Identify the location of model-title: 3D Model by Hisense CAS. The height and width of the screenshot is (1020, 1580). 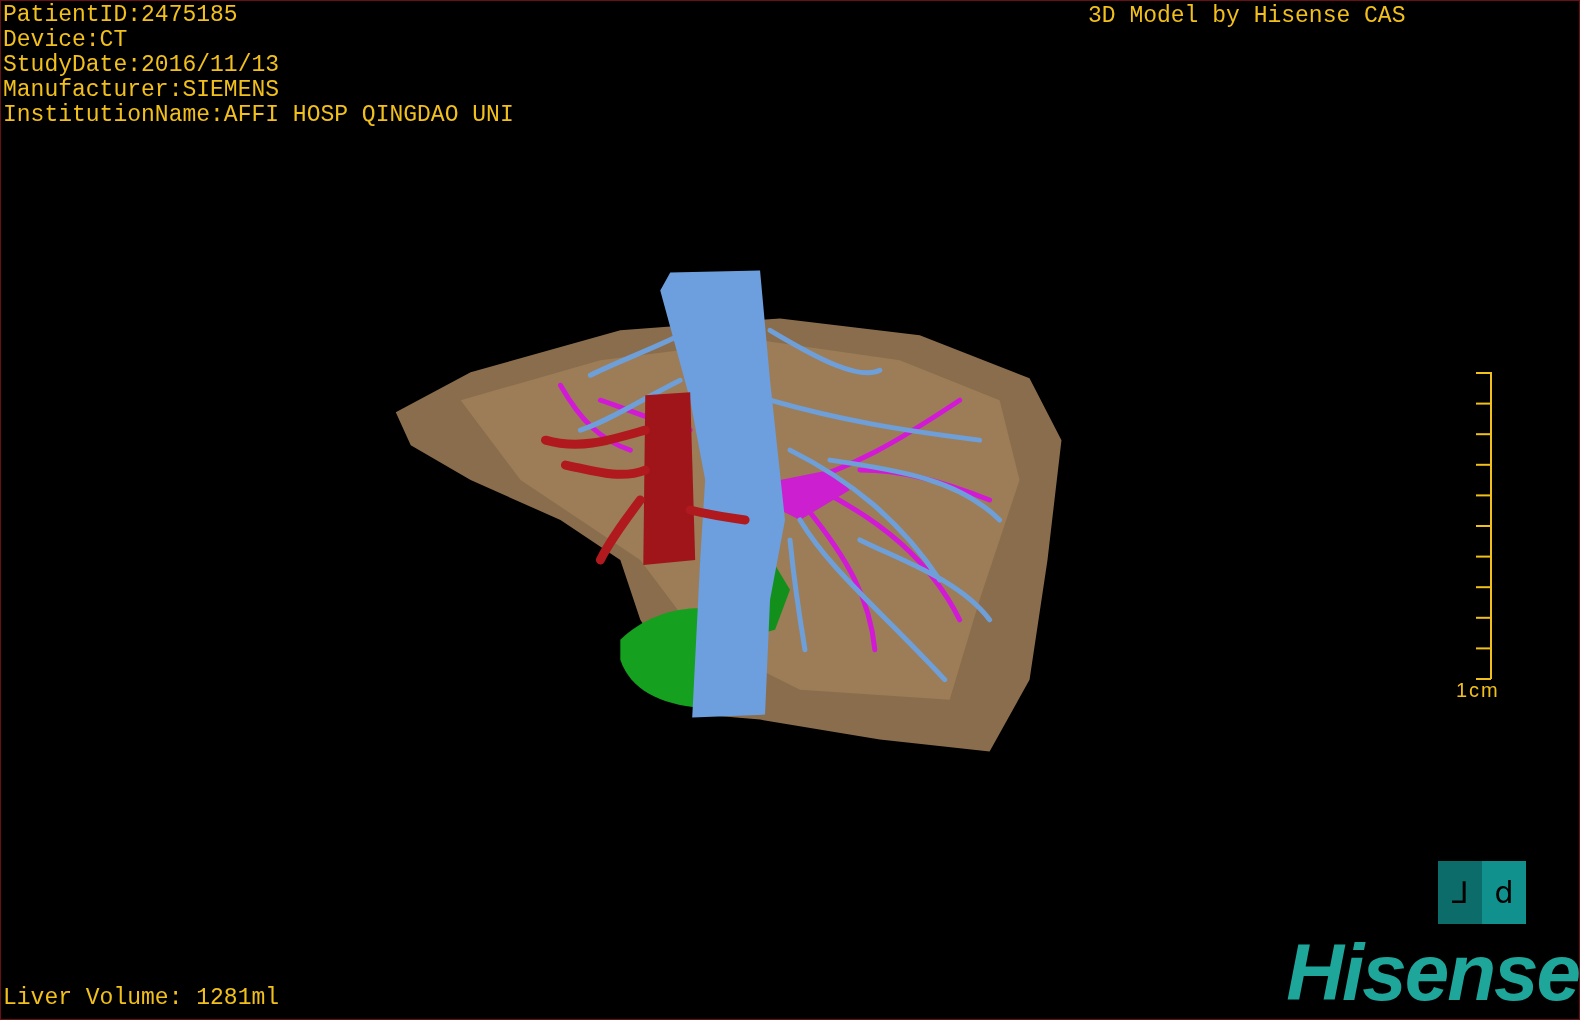
(1247, 16).